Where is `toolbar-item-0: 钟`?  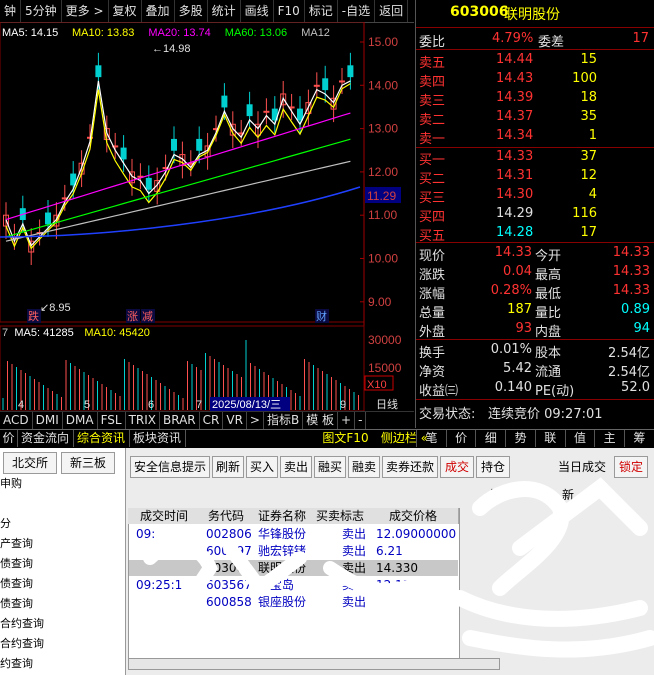 toolbar-item-0: 钟 is located at coordinates (11, 11).